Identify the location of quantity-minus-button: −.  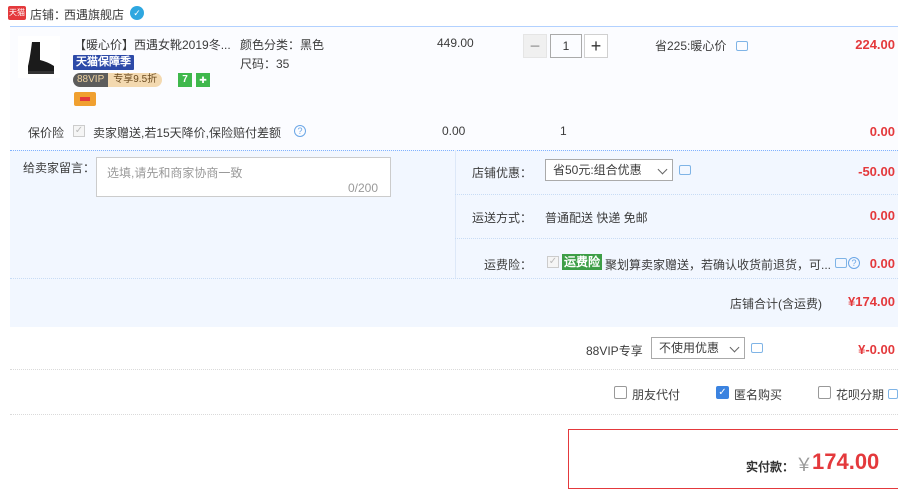
(535, 46).